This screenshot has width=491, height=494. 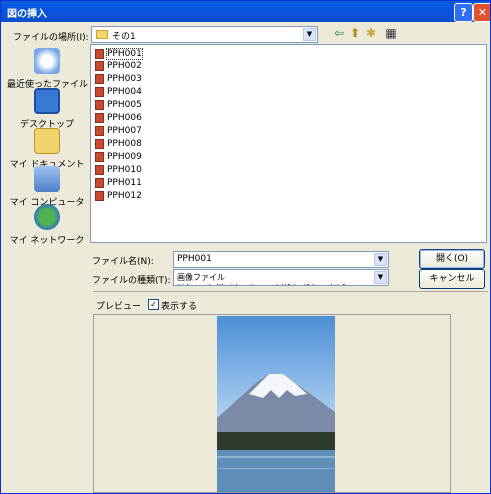 What do you see at coordinates (118, 67) in the screenshot?
I see `list-item: PPH002` at bounding box center [118, 67].